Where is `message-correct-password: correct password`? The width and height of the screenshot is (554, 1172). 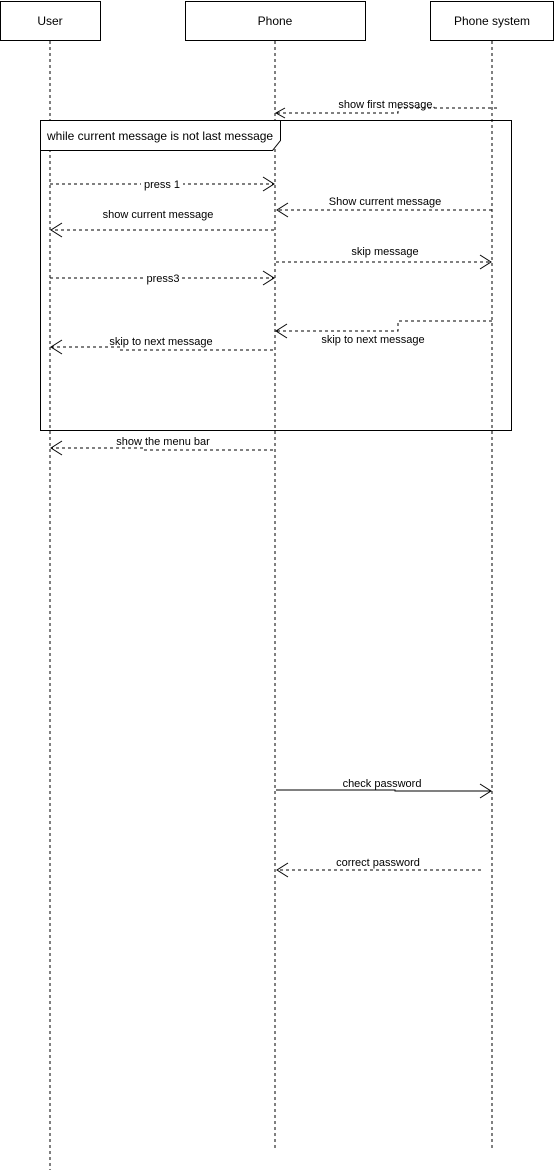 message-correct-password: correct password is located at coordinates (378, 867).